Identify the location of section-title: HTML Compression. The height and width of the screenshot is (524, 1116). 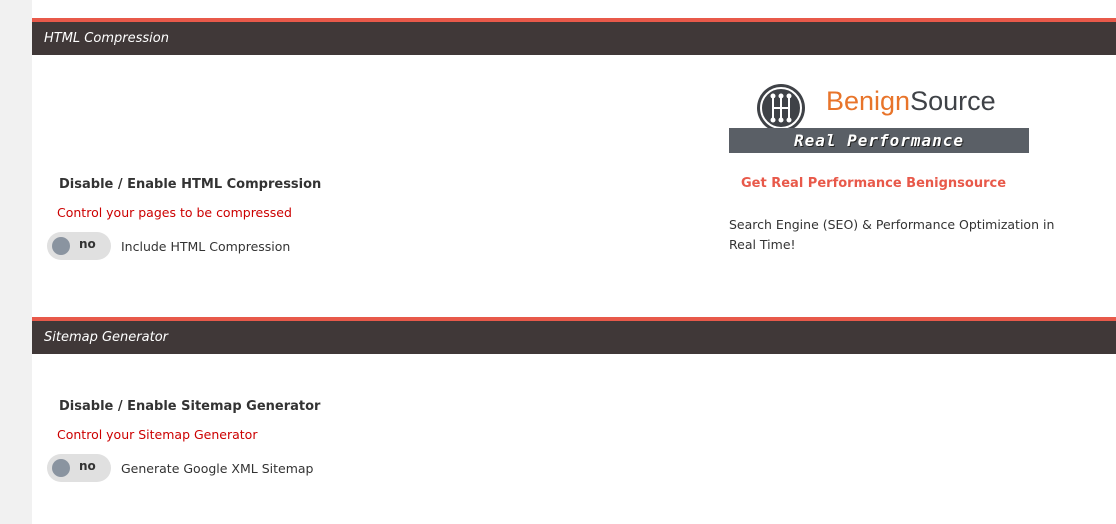
(106, 38).